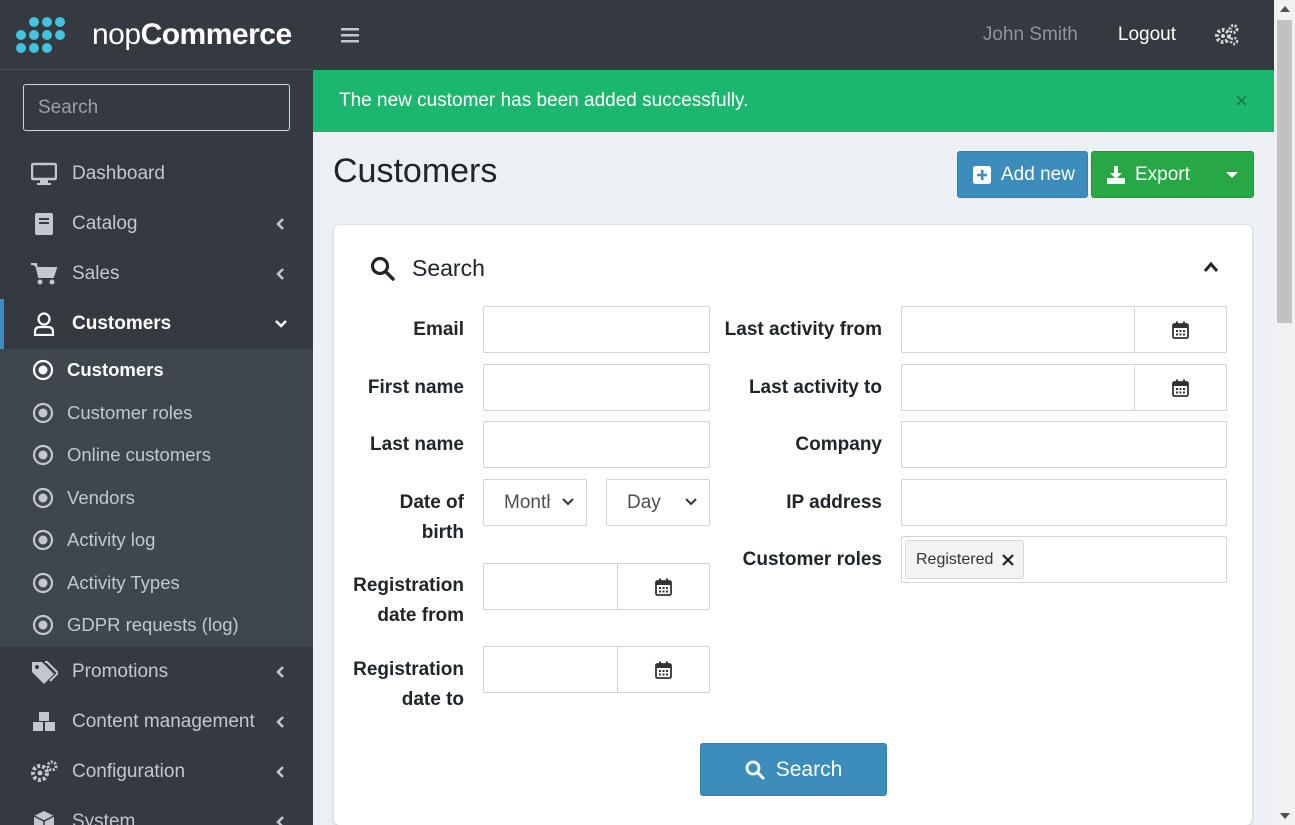 The image size is (1295, 825). What do you see at coordinates (156, 370) in the screenshot?
I see `submenu-item-customers: Customers` at bounding box center [156, 370].